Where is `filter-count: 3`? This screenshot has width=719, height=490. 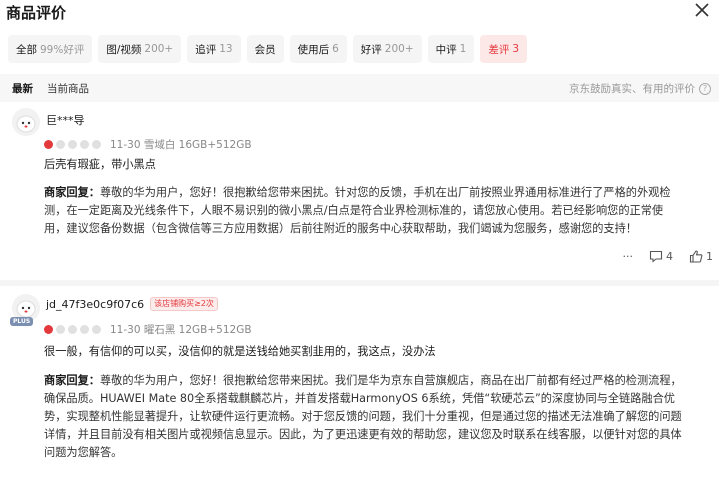
filter-count: 3 is located at coordinates (516, 49).